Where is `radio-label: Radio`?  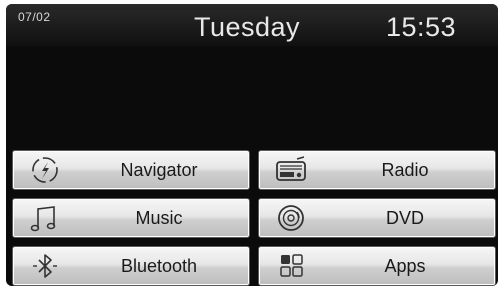
radio-label: Radio is located at coordinates (405, 170).